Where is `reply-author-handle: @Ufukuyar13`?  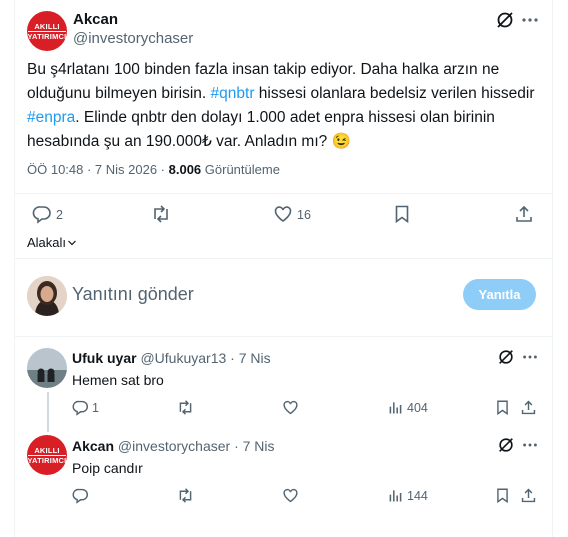
reply-author-handle: @Ufukuyar13 is located at coordinates (183, 358).